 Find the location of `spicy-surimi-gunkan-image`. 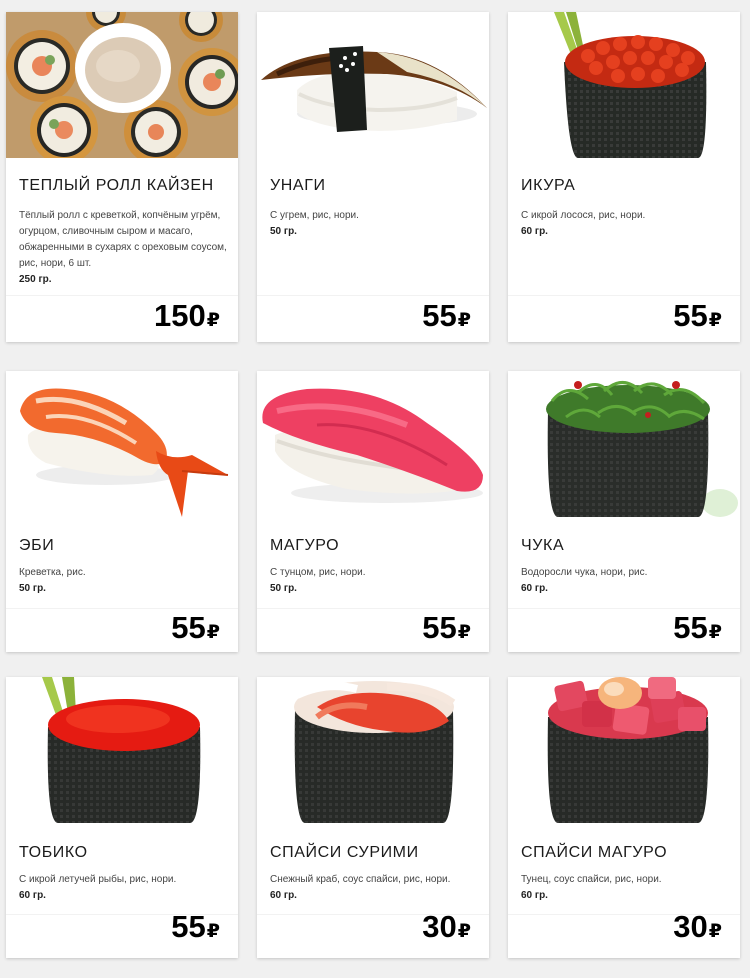

spicy-surimi-gunkan-image is located at coordinates (373, 750).